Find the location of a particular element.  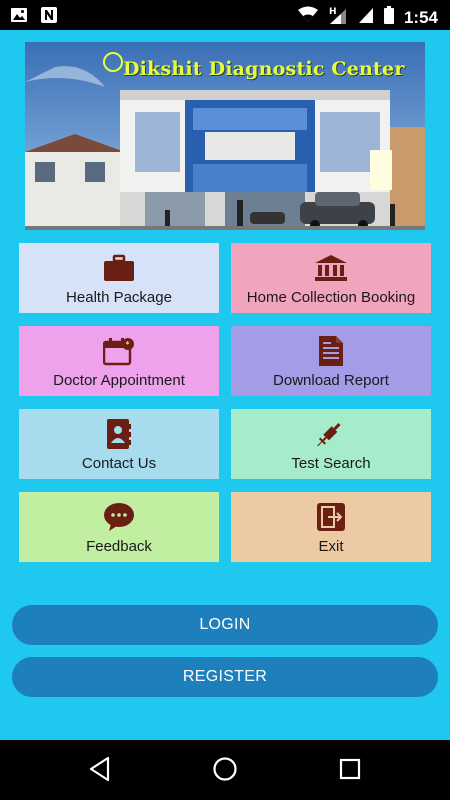

tile-exit: Exit is located at coordinates (331, 527).